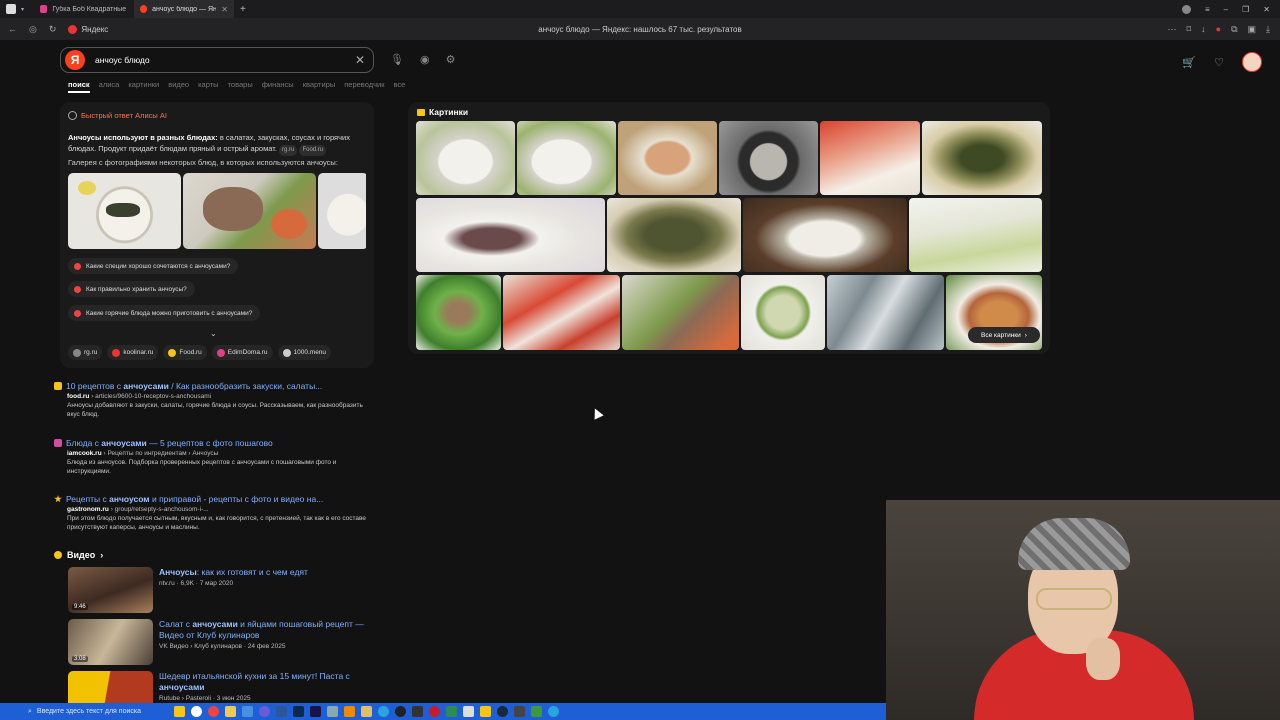  What do you see at coordinates (366, 711) in the screenshot?
I see `folder-icon` at bounding box center [366, 711].